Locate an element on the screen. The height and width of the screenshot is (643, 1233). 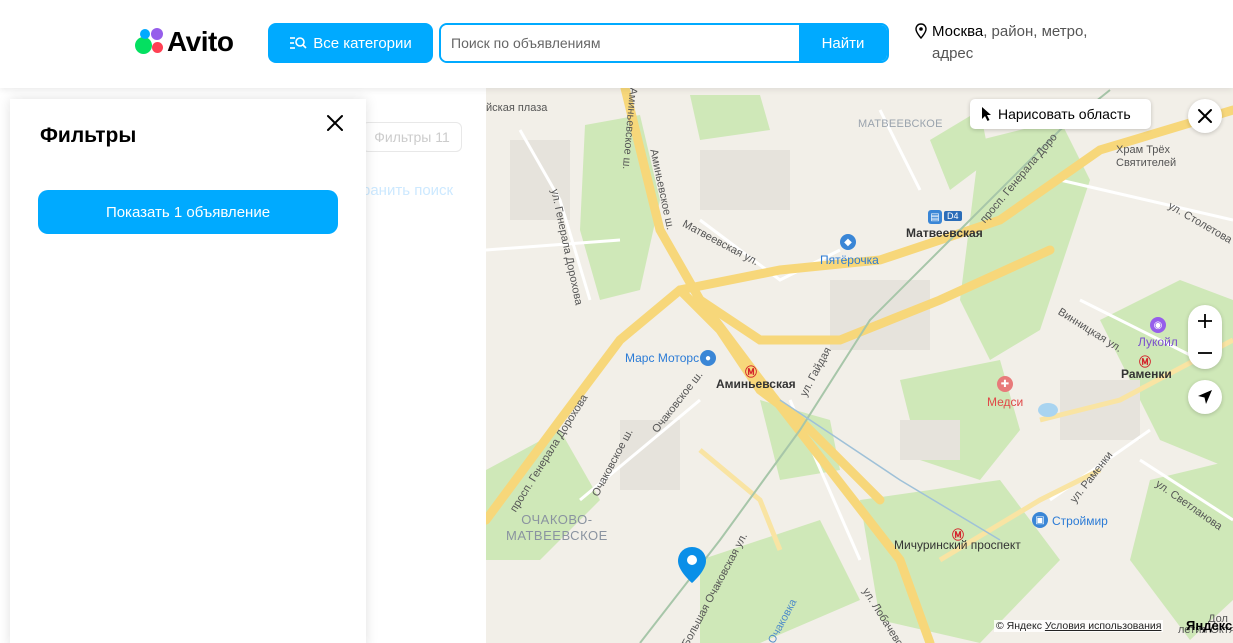
show-results-button: Показать 1 объявление is located at coordinates (188, 212).